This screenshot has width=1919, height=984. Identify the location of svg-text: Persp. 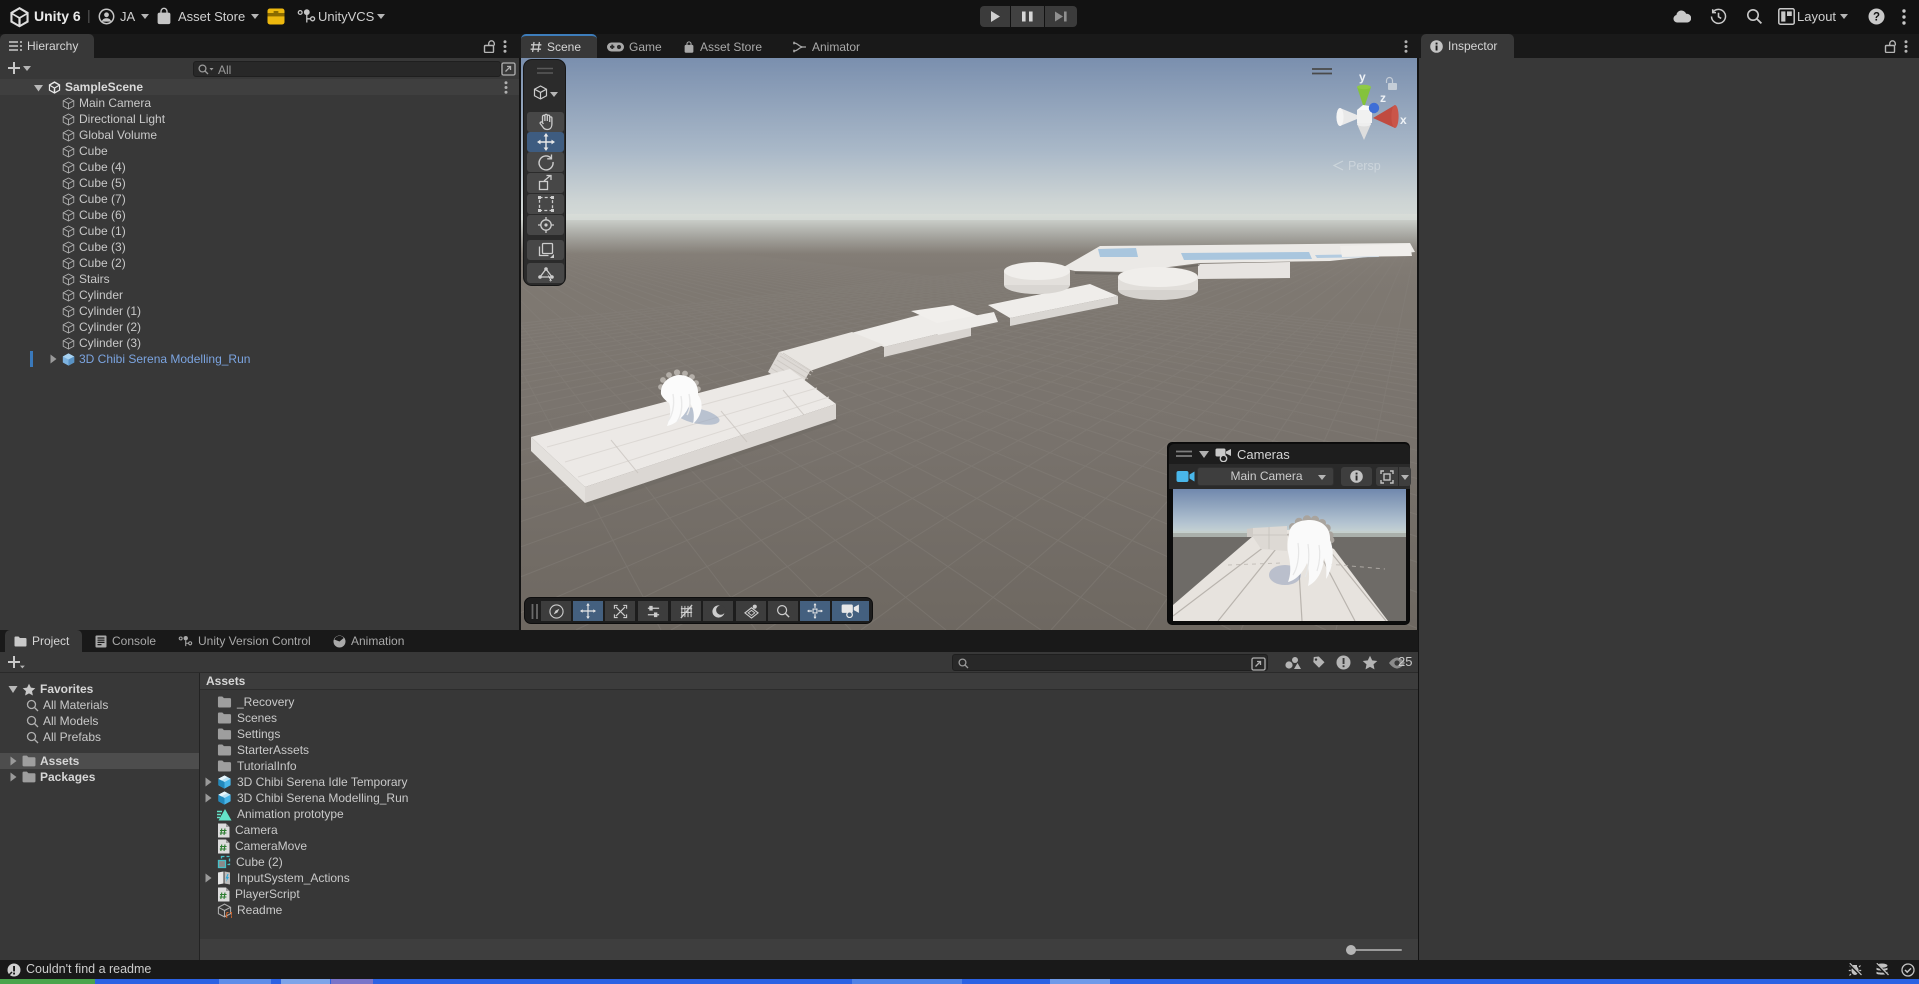
(1364, 166).